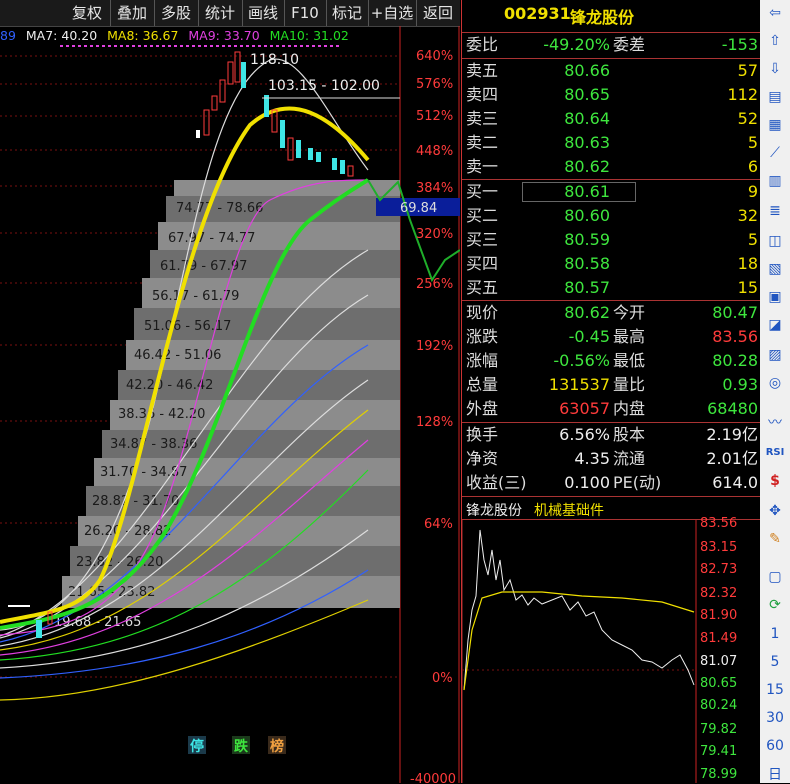 The height and width of the screenshot is (784, 790). Describe the element at coordinates (775, 97) in the screenshot. I see `report-icon: ▤` at that location.